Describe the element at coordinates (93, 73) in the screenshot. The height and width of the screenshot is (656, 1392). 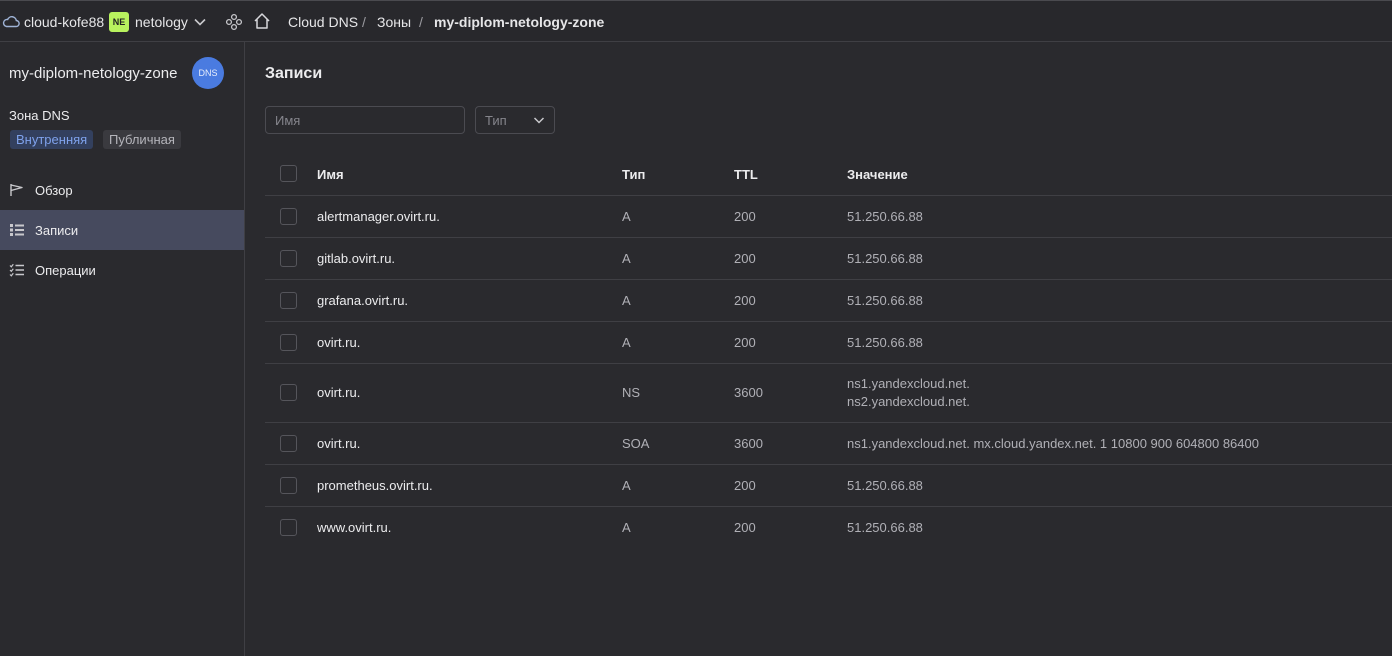
I see `zone-title: my-diplom-netology-zone` at that location.